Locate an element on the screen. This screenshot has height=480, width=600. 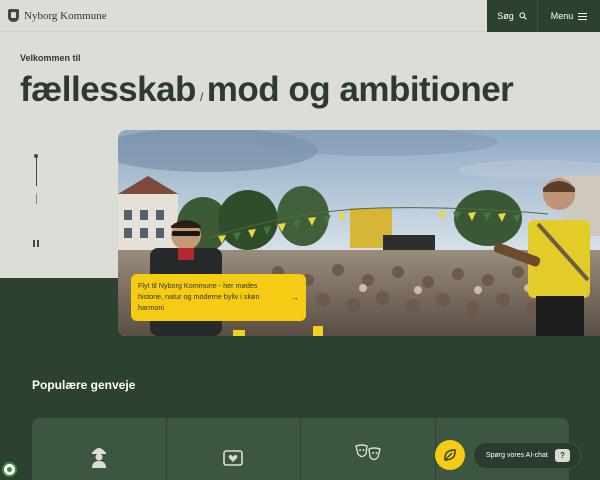
accessibility-icon is located at coordinates (9, 469).